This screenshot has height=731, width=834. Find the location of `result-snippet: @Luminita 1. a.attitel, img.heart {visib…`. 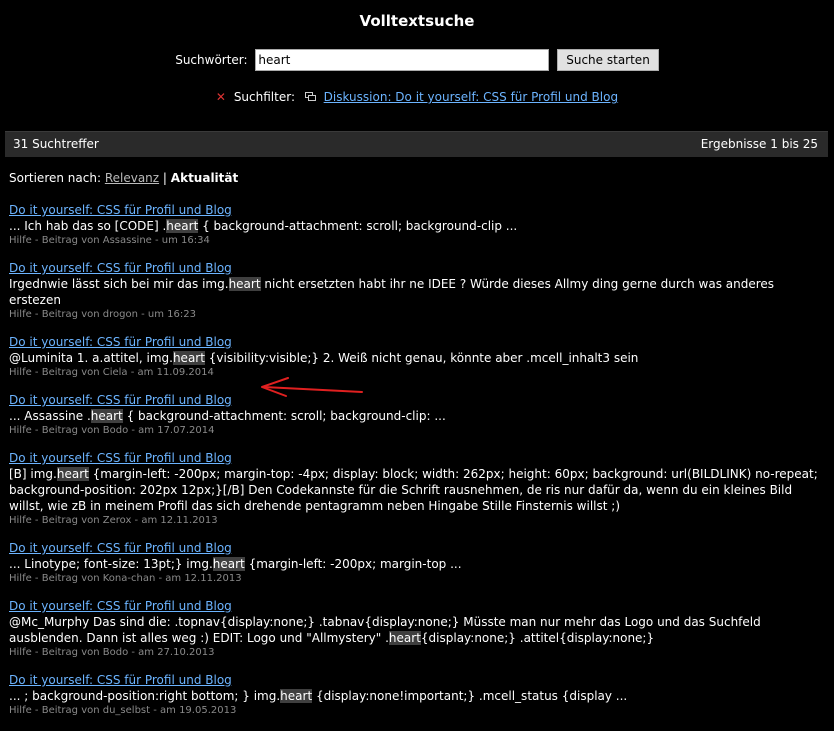

result-snippet: @Luminita 1. a.attitel, img.heart {visib… is located at coordinates (416, 358).